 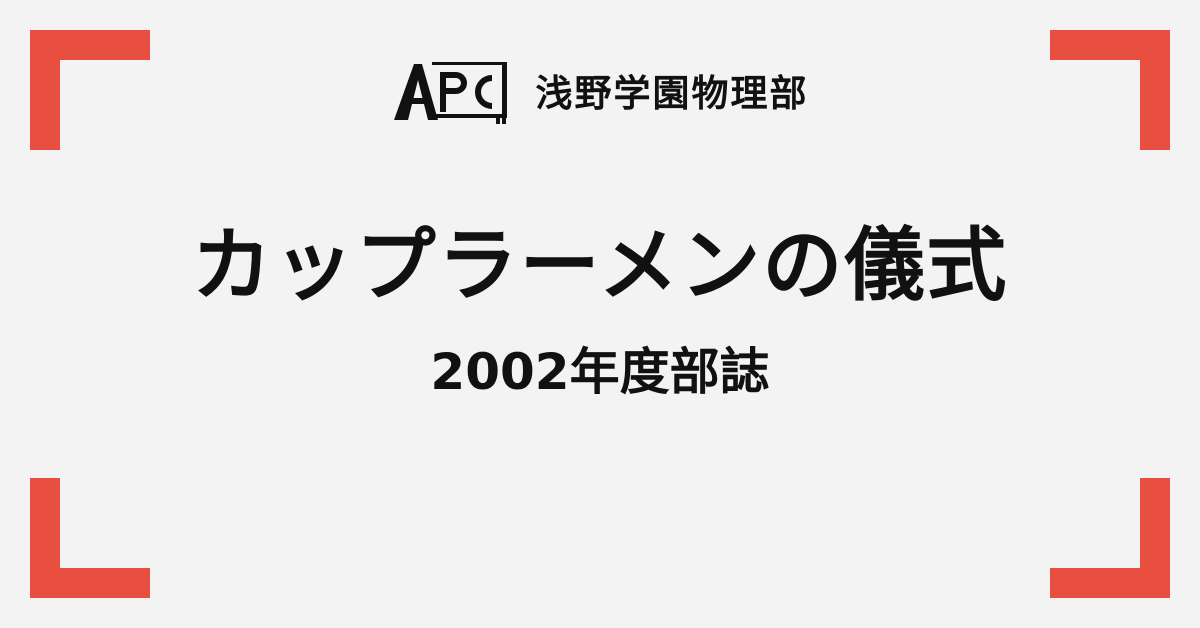 I want to click on corner-bracket-bottom-left, so click(x=90, y=538).